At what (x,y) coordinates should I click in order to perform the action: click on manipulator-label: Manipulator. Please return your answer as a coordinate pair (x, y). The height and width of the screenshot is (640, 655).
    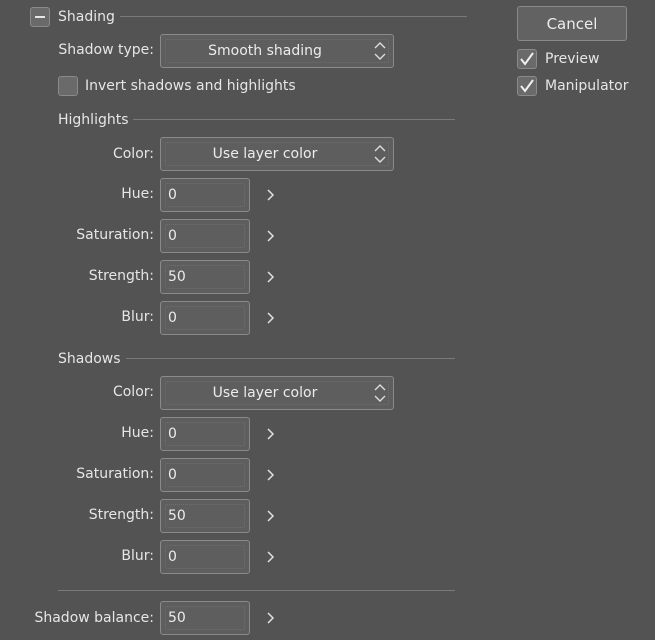
    Looking at the image, I should click on (587, 86).